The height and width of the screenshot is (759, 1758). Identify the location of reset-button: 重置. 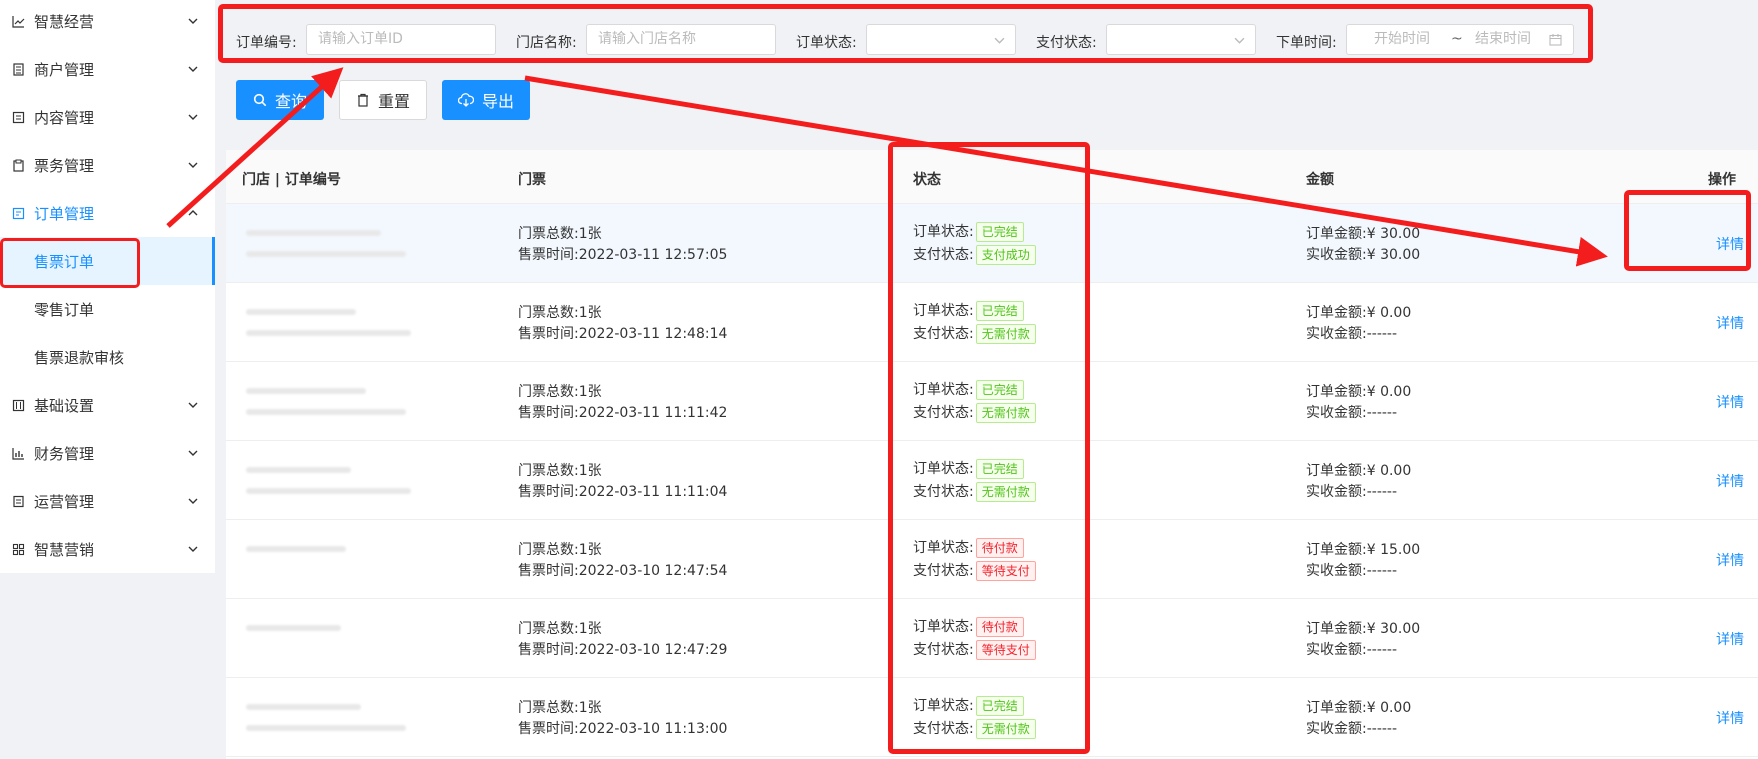
(383, 100).